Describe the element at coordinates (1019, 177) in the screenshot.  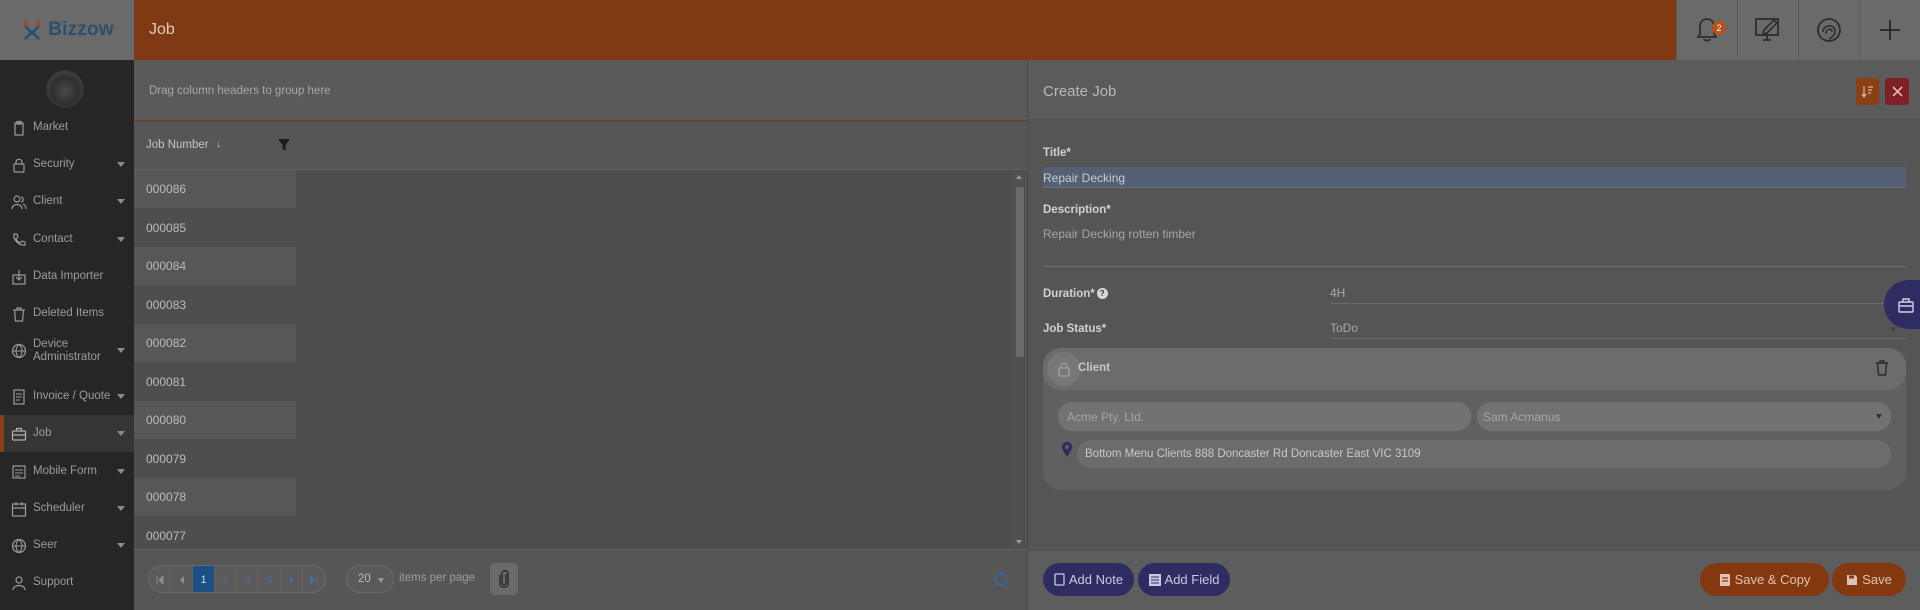
I see `scroll-up-icon` at that location.